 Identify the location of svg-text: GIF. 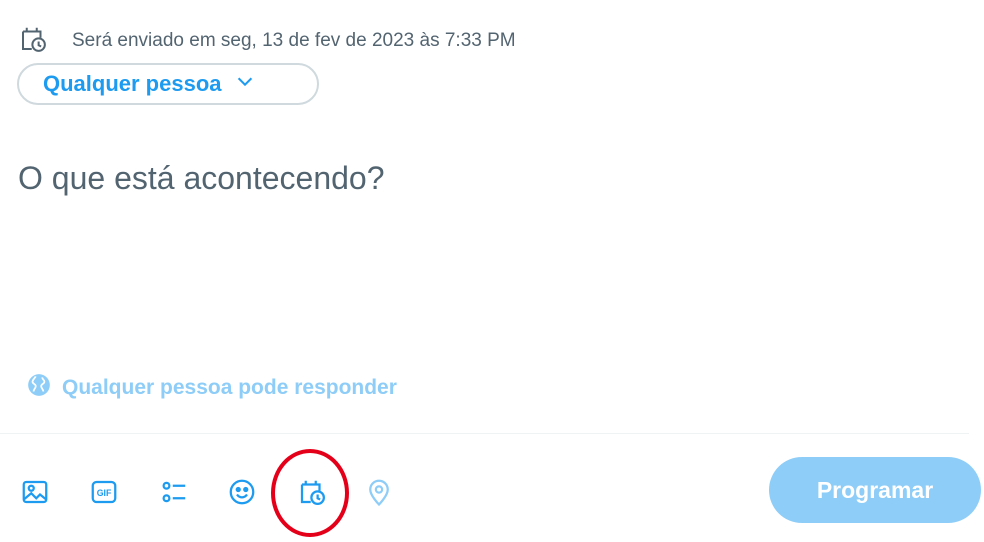
(104, 493).